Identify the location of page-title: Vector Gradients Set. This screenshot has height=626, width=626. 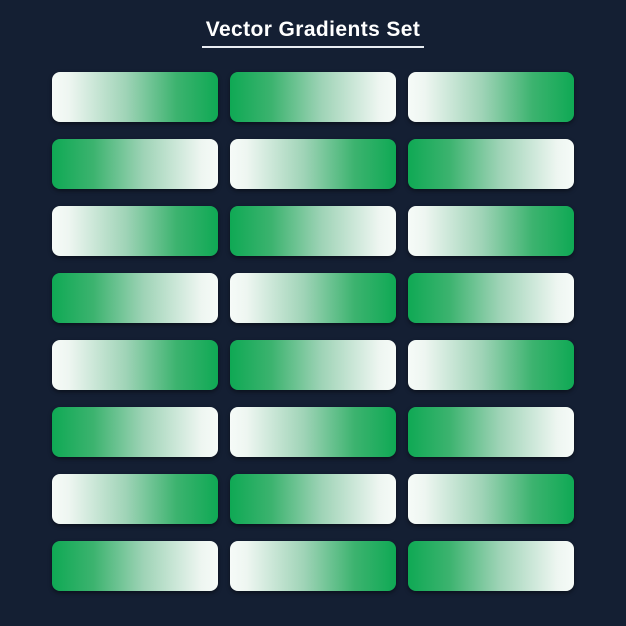
(313, 33).